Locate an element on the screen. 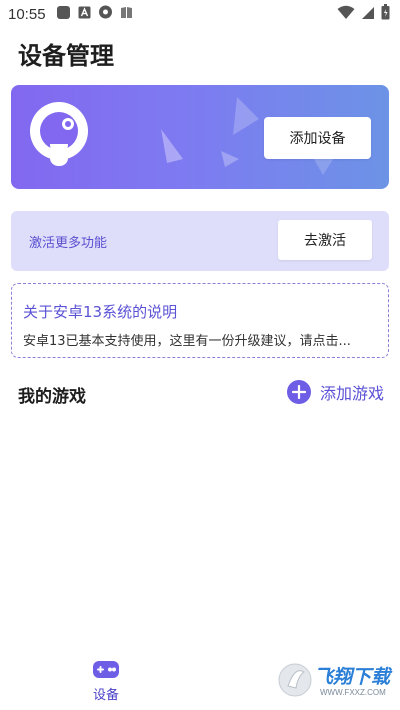 The height and width of the screenshot is (710, 400). wifi-icon is located at coordinates (346, 14).